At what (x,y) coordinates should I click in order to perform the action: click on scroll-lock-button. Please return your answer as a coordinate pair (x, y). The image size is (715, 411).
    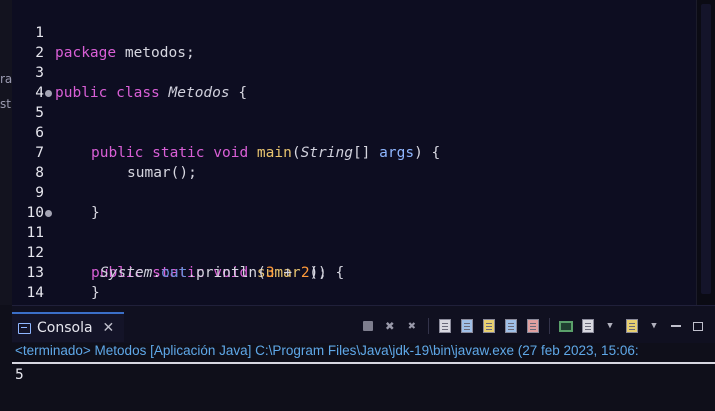
    Looking at the image, I should click on (467, 326).